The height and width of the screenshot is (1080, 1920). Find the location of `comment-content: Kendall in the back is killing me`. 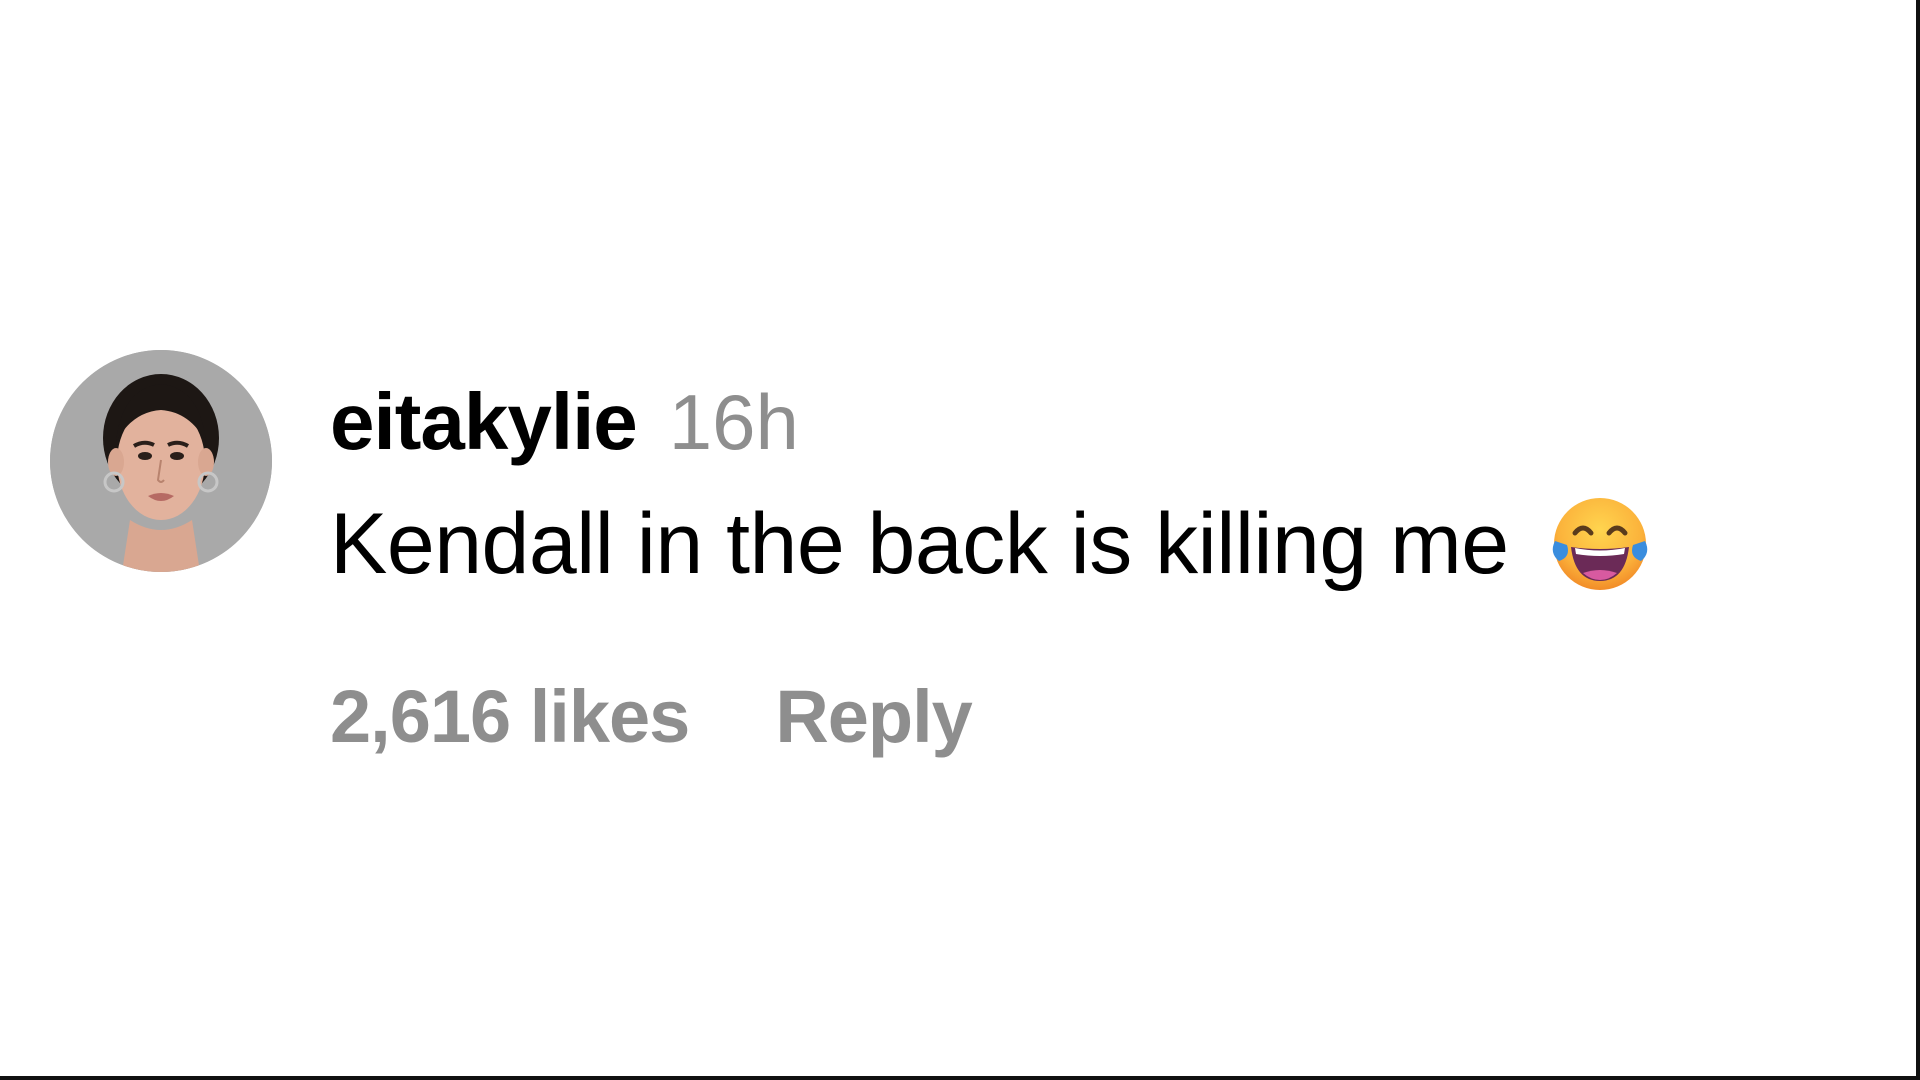

comment-content: Kendall in the back is killing me is located at coordinates (991, 544).